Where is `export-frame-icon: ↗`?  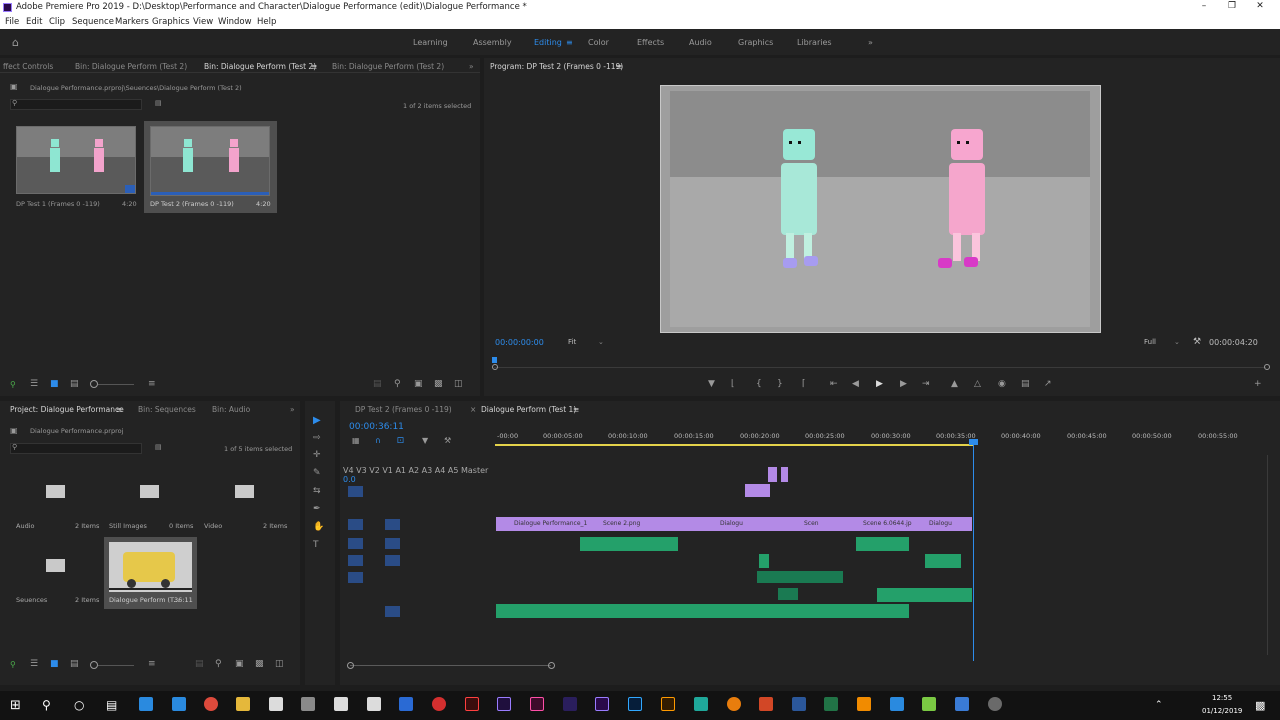 export-frame-icon: ↗ is located at coordinates (1048, 384).